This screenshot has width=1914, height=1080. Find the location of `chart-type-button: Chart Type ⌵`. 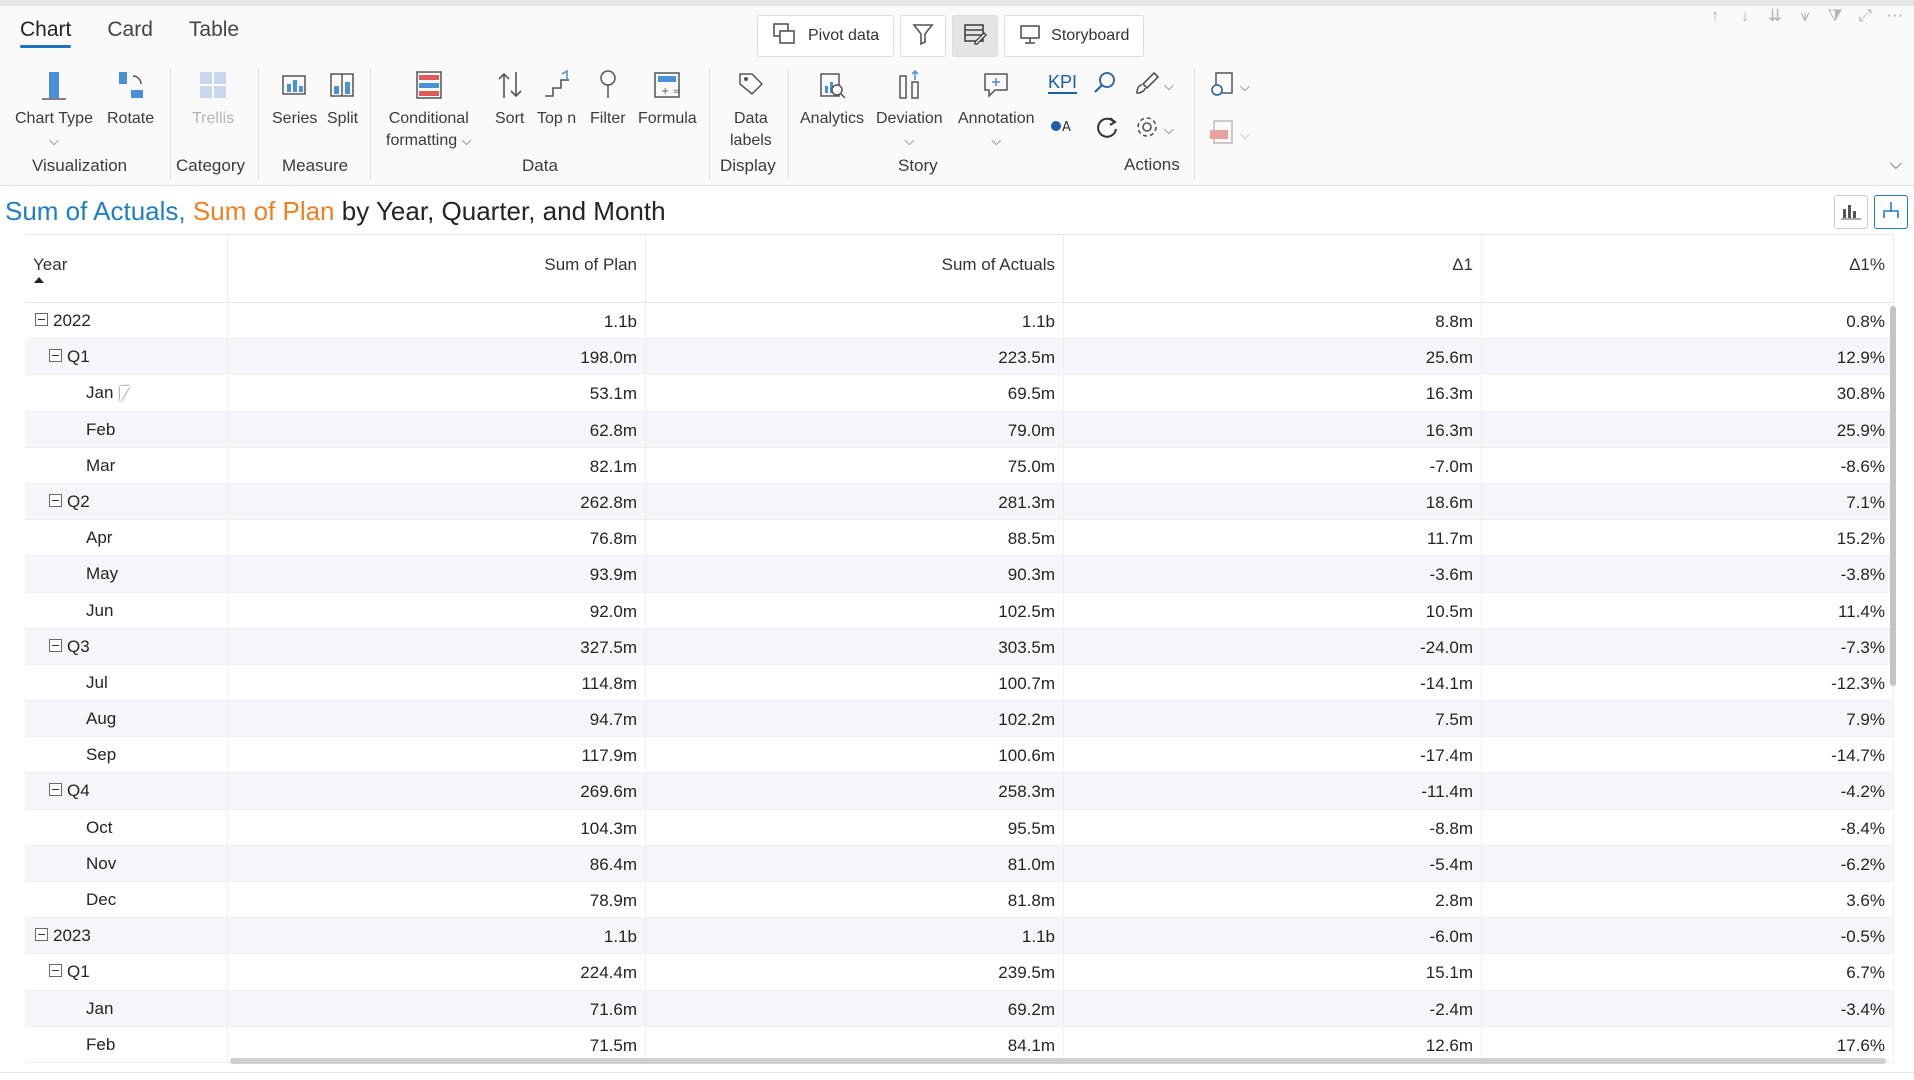

chart-type-button: Chart Type ⌵ is located at coordinates (54, 107).